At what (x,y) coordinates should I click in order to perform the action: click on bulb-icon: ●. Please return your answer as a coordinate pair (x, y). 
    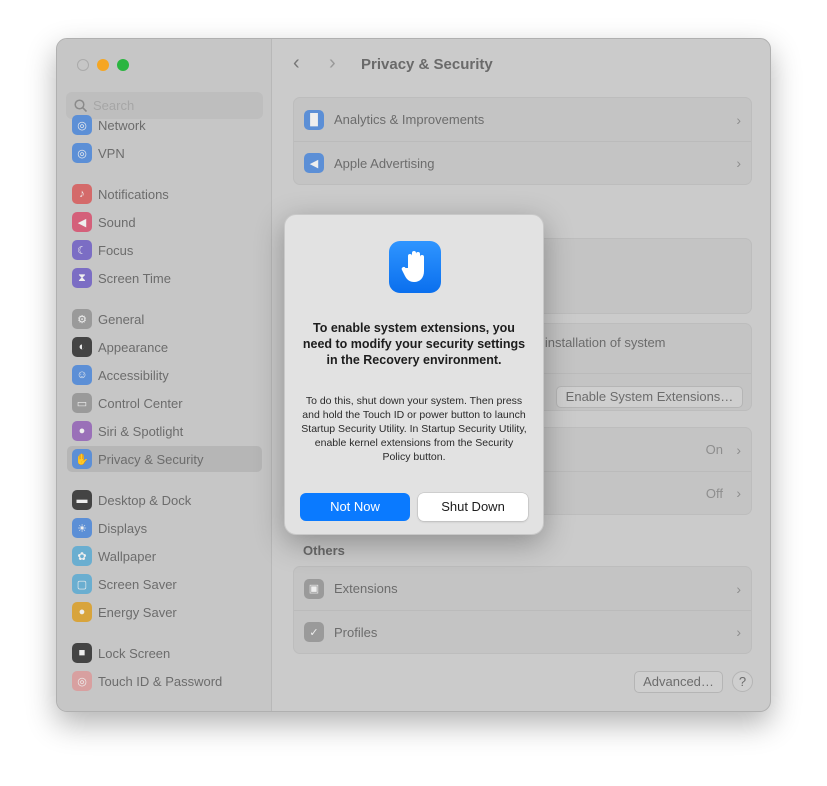
    Looking at the image, I should click on (82, 612).